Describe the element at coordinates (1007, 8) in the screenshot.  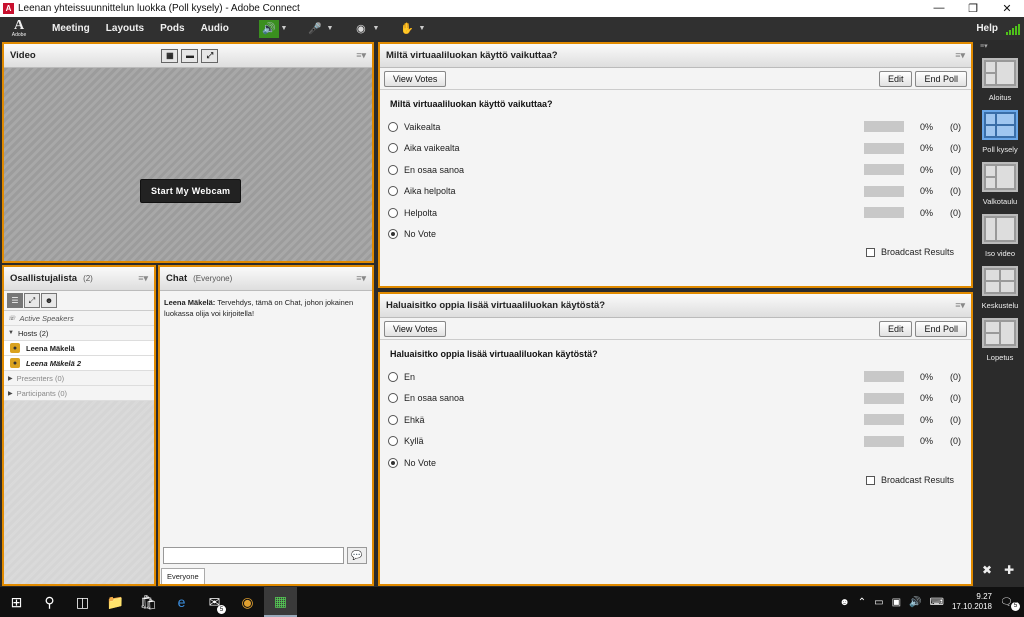
I see `close-button: ✕` at that location.